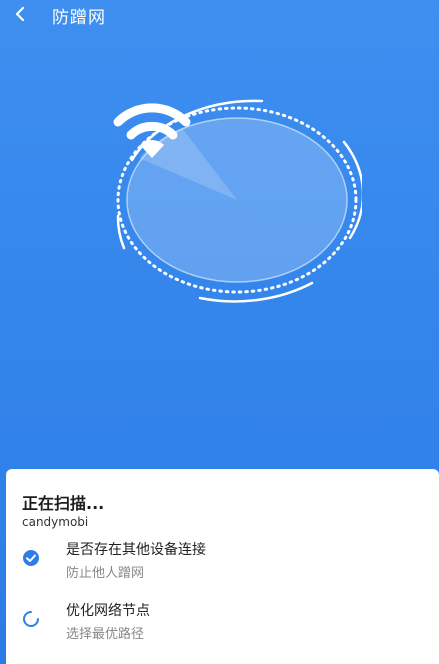 The height and width of the screenshot is (664, 439). Describe the element at coordinates (219, 15) in the screenshot. I see `top-bar: 防蹭网` at that location.